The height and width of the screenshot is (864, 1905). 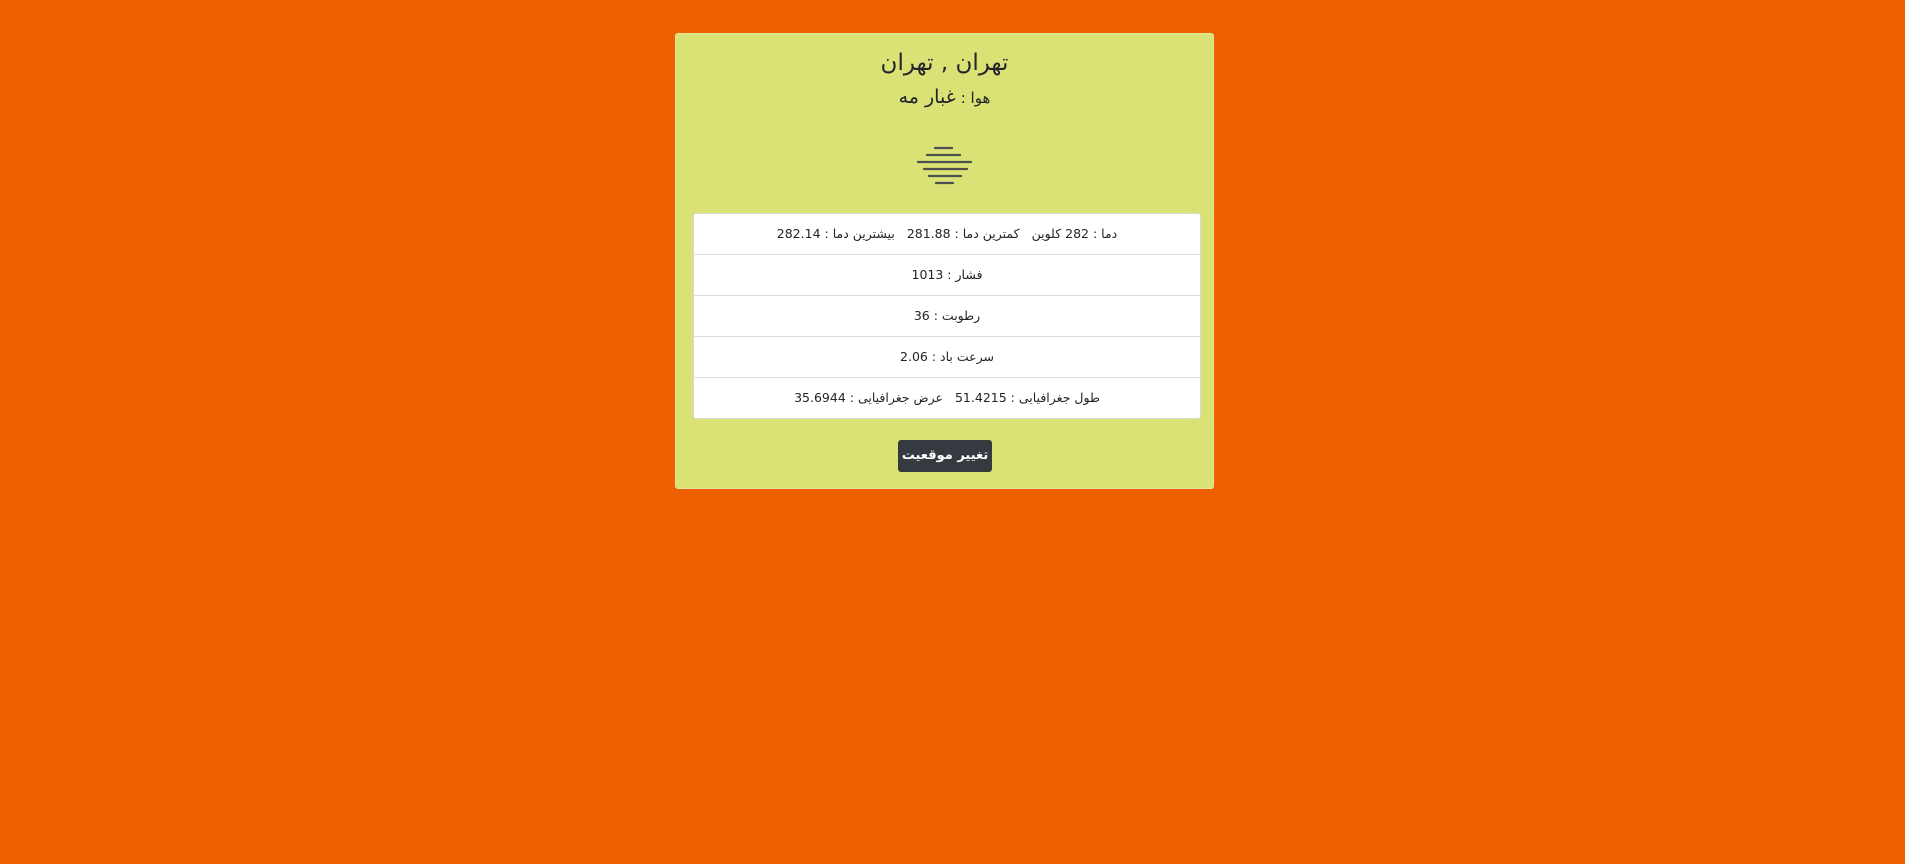 I want to click on weather-condition: هوا : غبار مه, so click(x=944, y=97).